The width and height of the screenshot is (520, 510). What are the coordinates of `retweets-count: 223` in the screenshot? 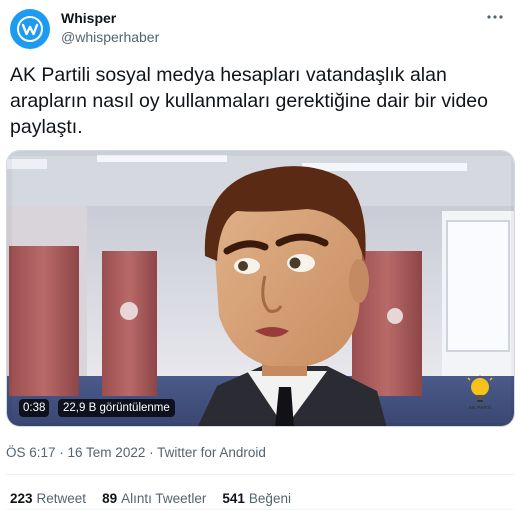 It's located at (21, 498).